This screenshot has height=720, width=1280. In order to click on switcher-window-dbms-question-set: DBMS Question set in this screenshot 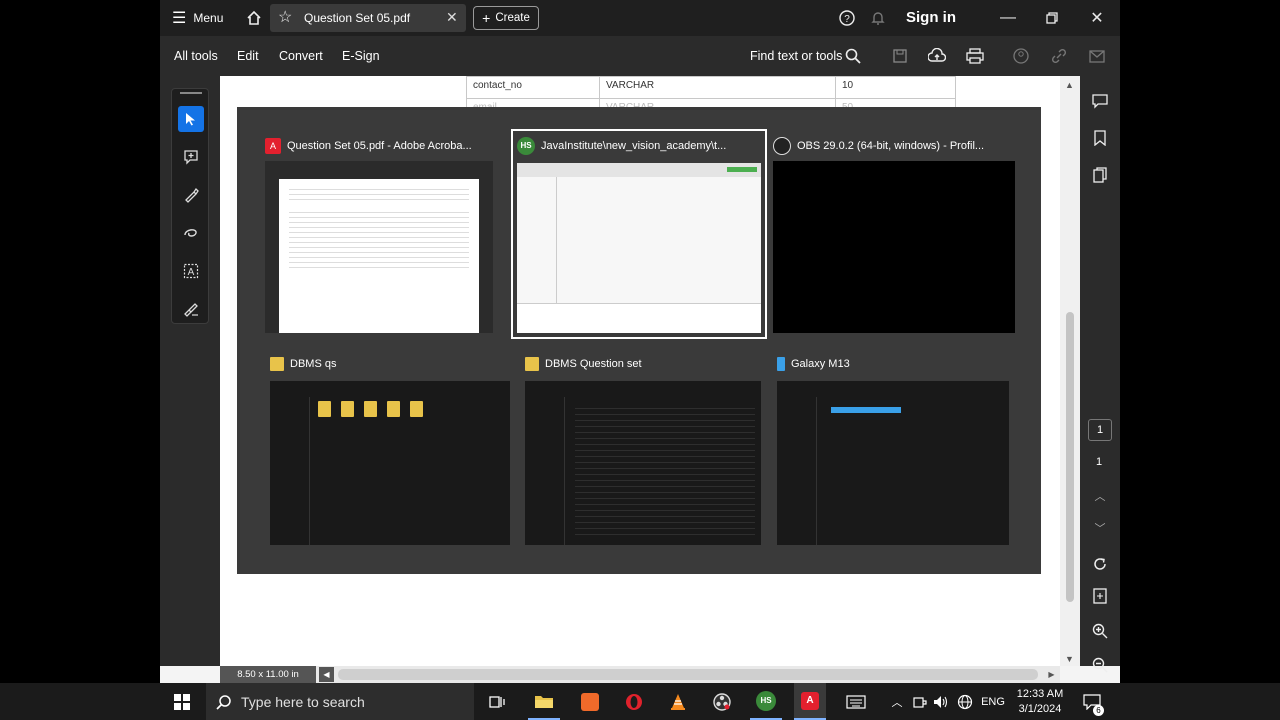, I will do `click(643, 451)`.